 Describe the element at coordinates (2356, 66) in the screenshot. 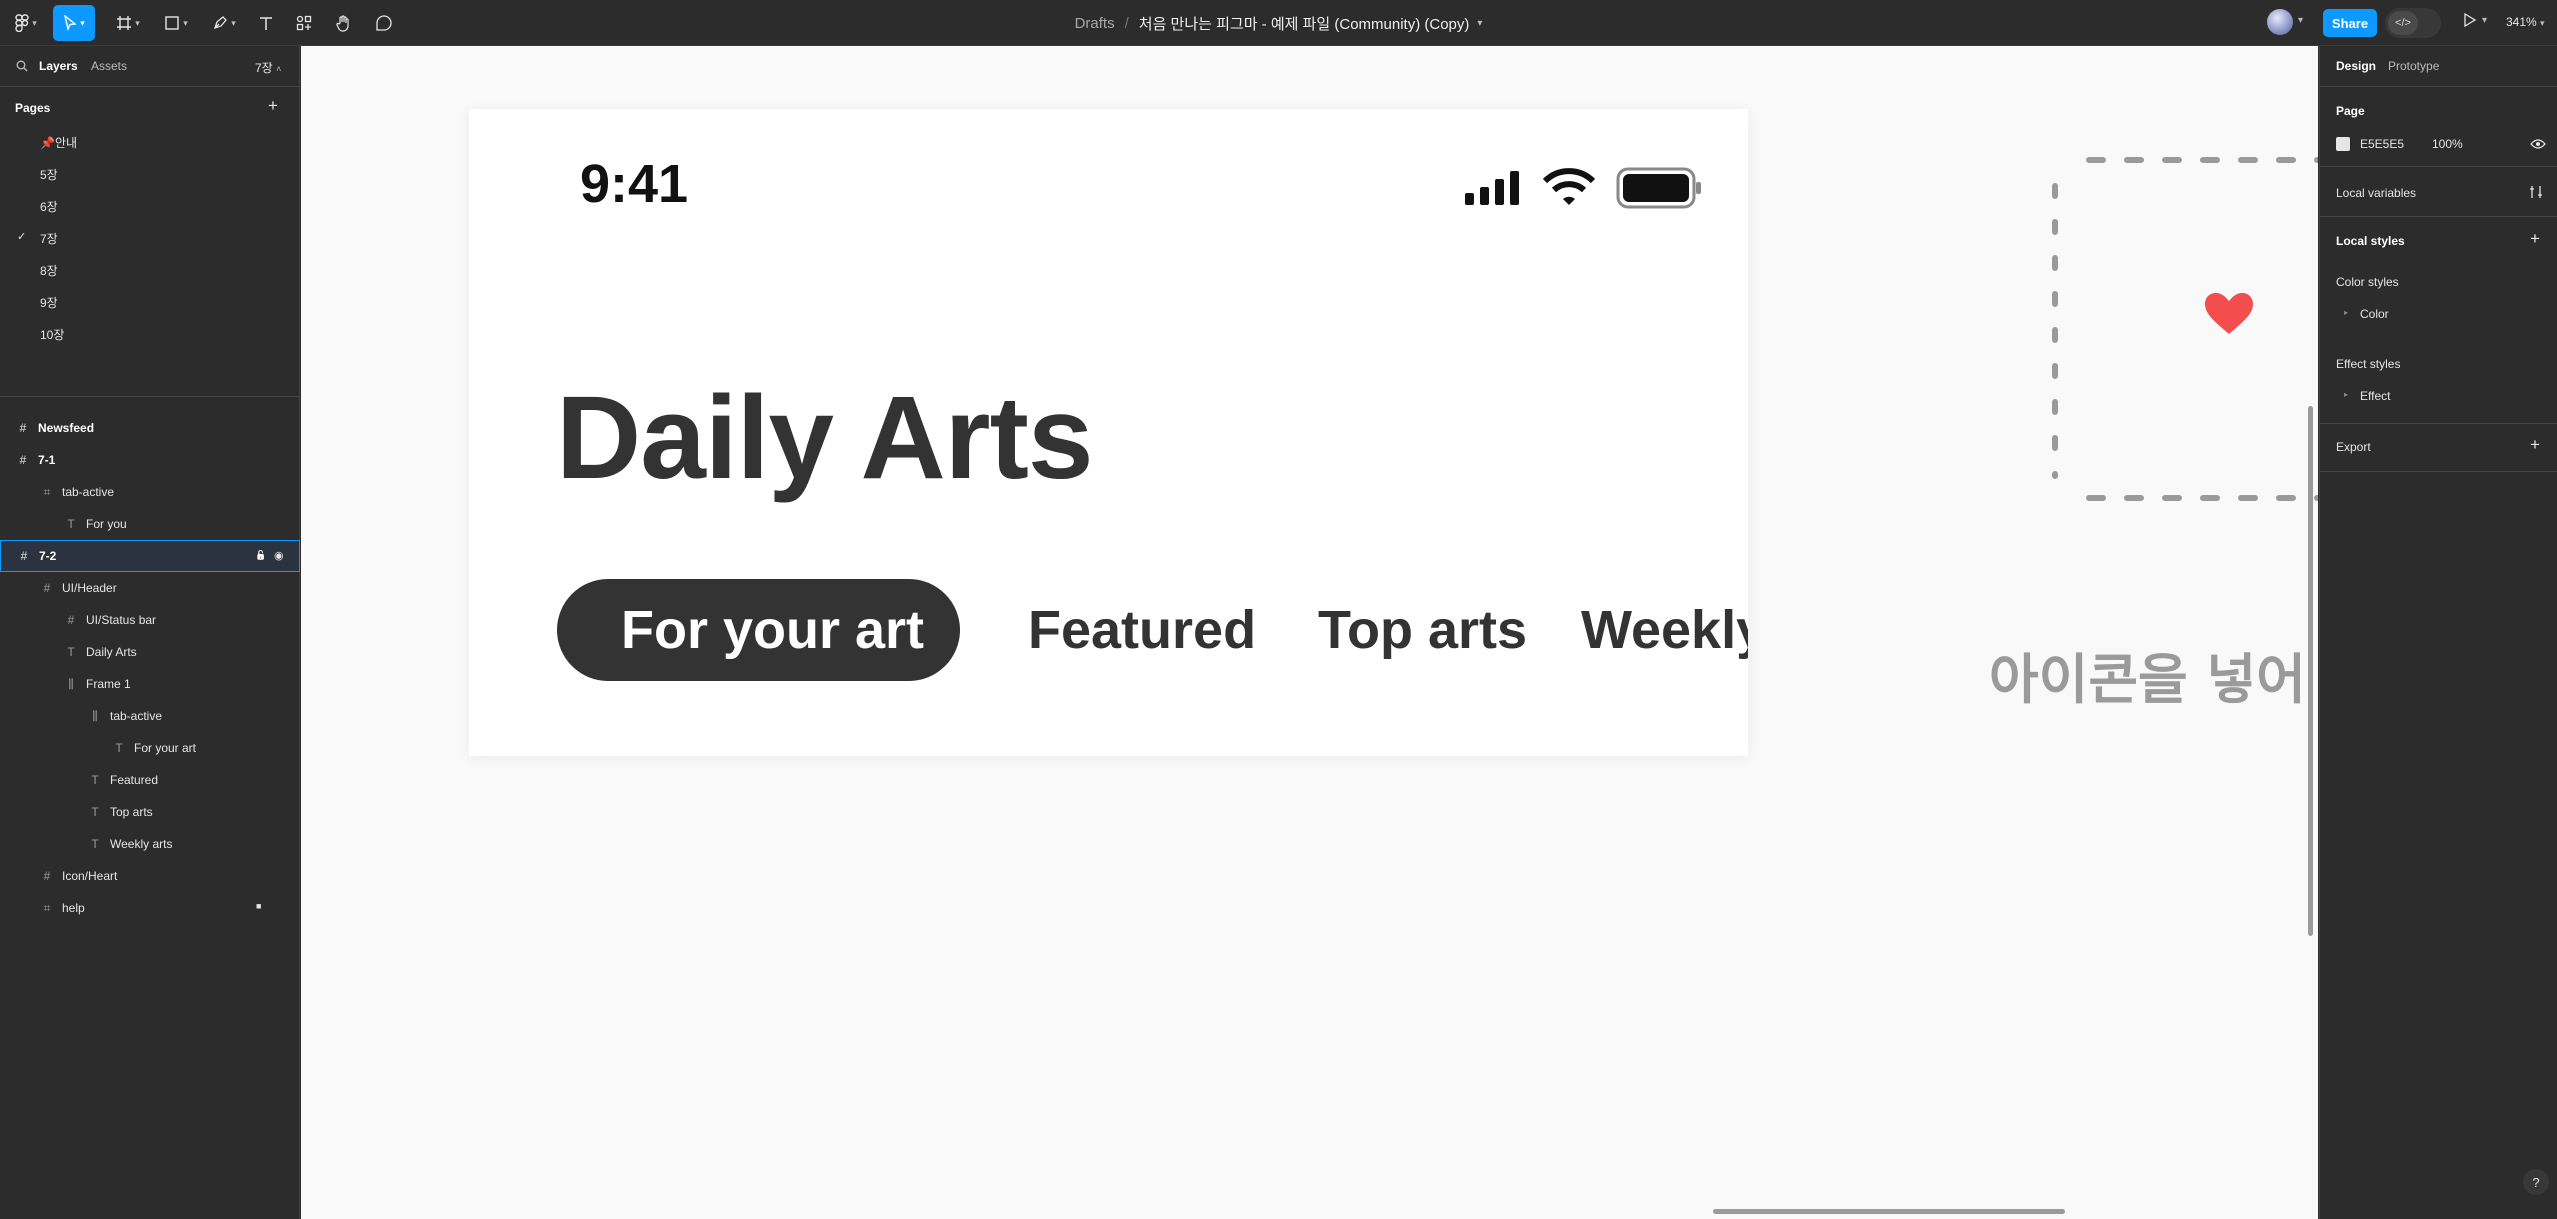

I see `tab-design: Design` at that location.